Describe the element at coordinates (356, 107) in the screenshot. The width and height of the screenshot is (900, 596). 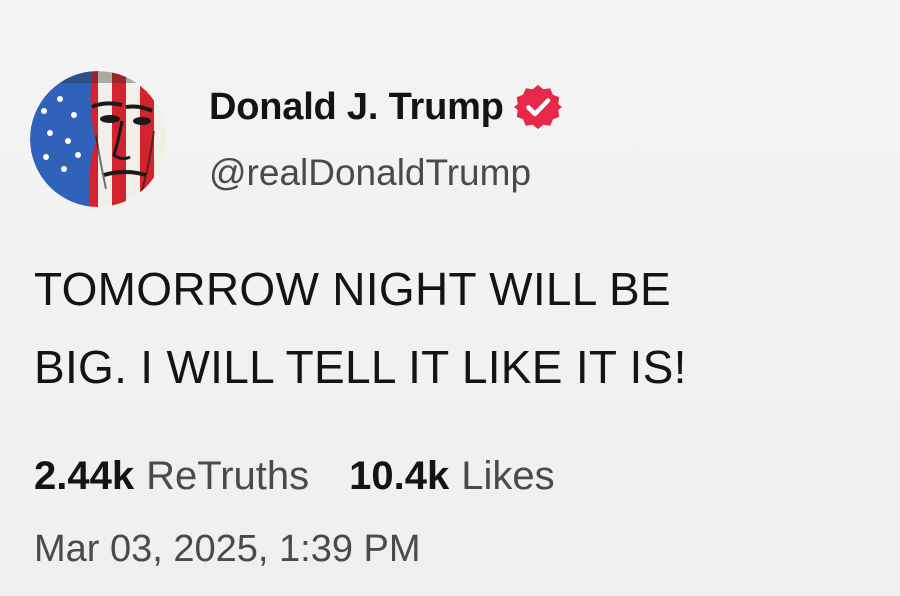
I see `author-display-name: Donald J. Trump` at that location.